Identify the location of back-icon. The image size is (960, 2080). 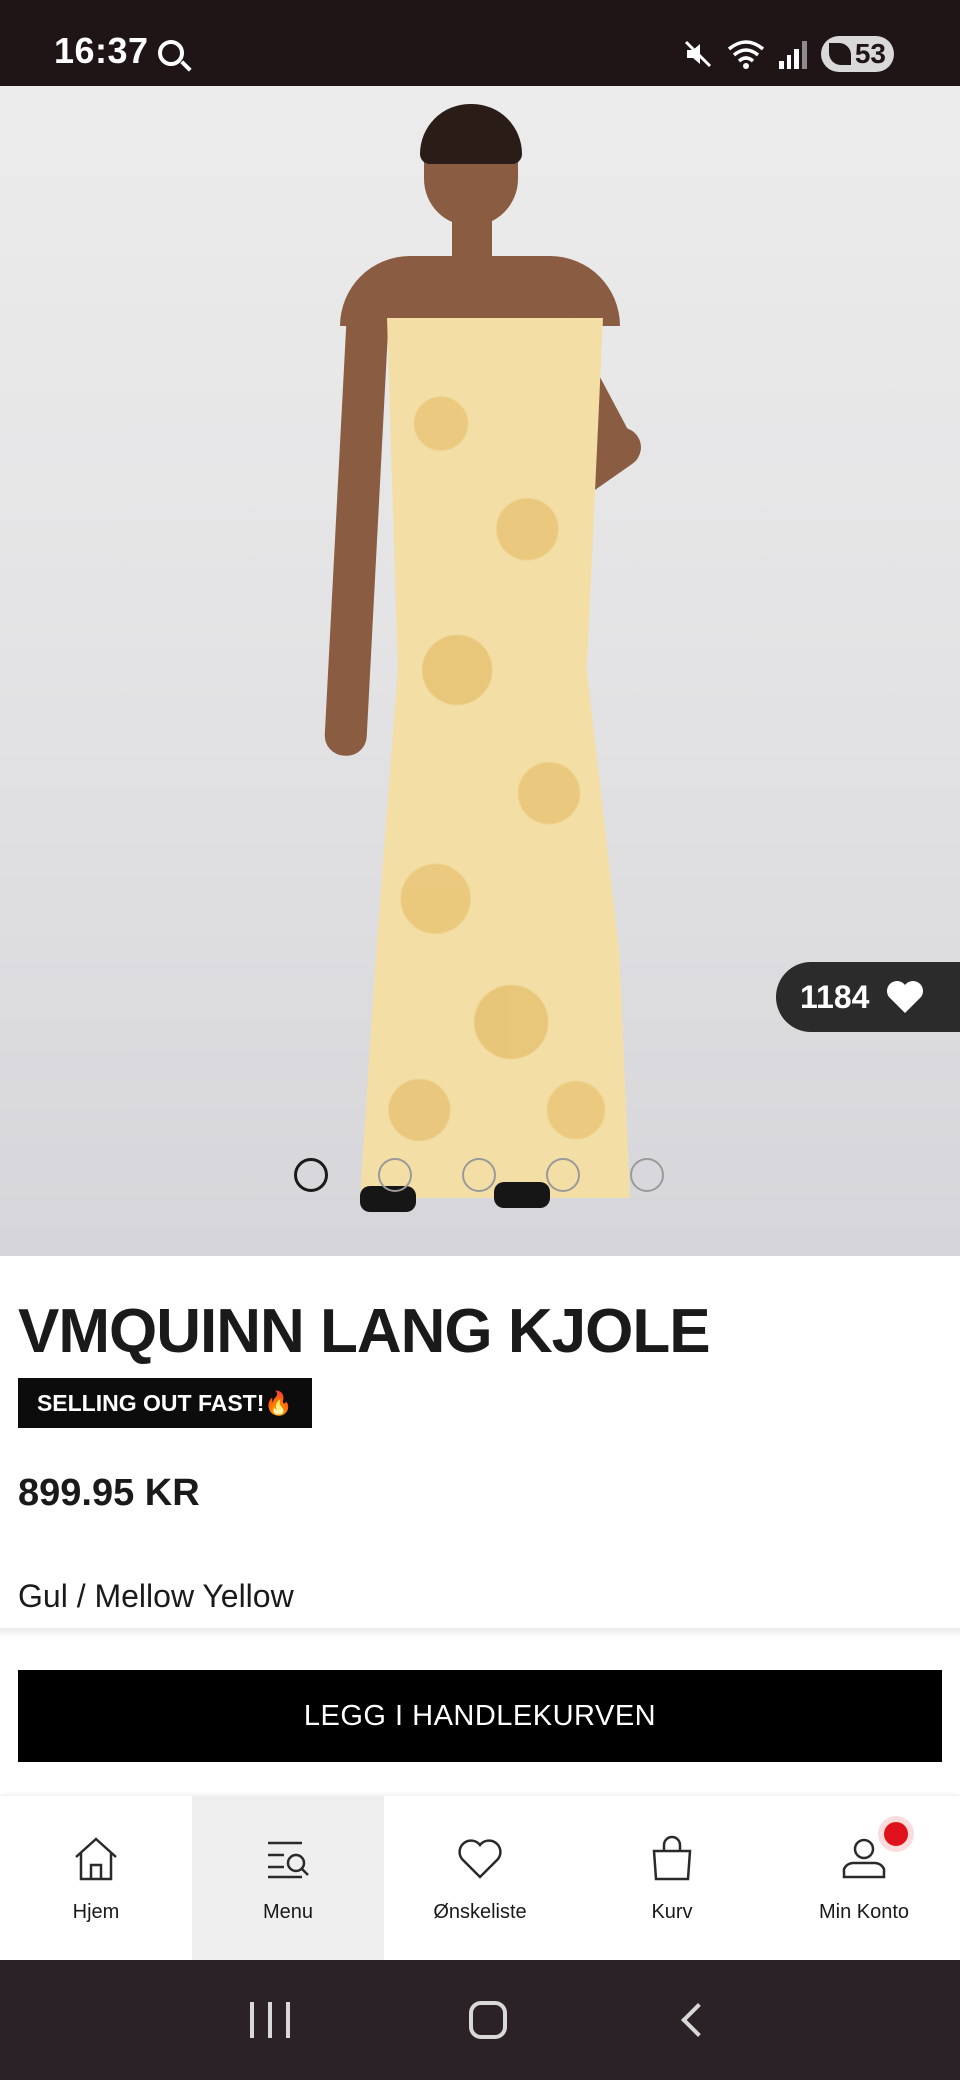
(698, 2020).